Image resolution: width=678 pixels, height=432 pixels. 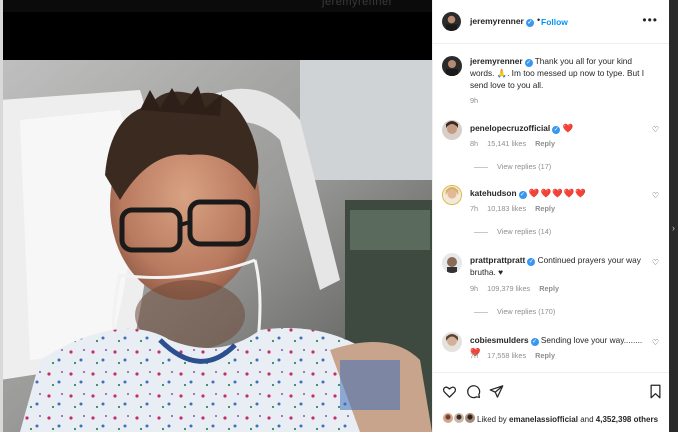 I want to click on view-replies-button: View replies (14), so click(x=512, y=231).